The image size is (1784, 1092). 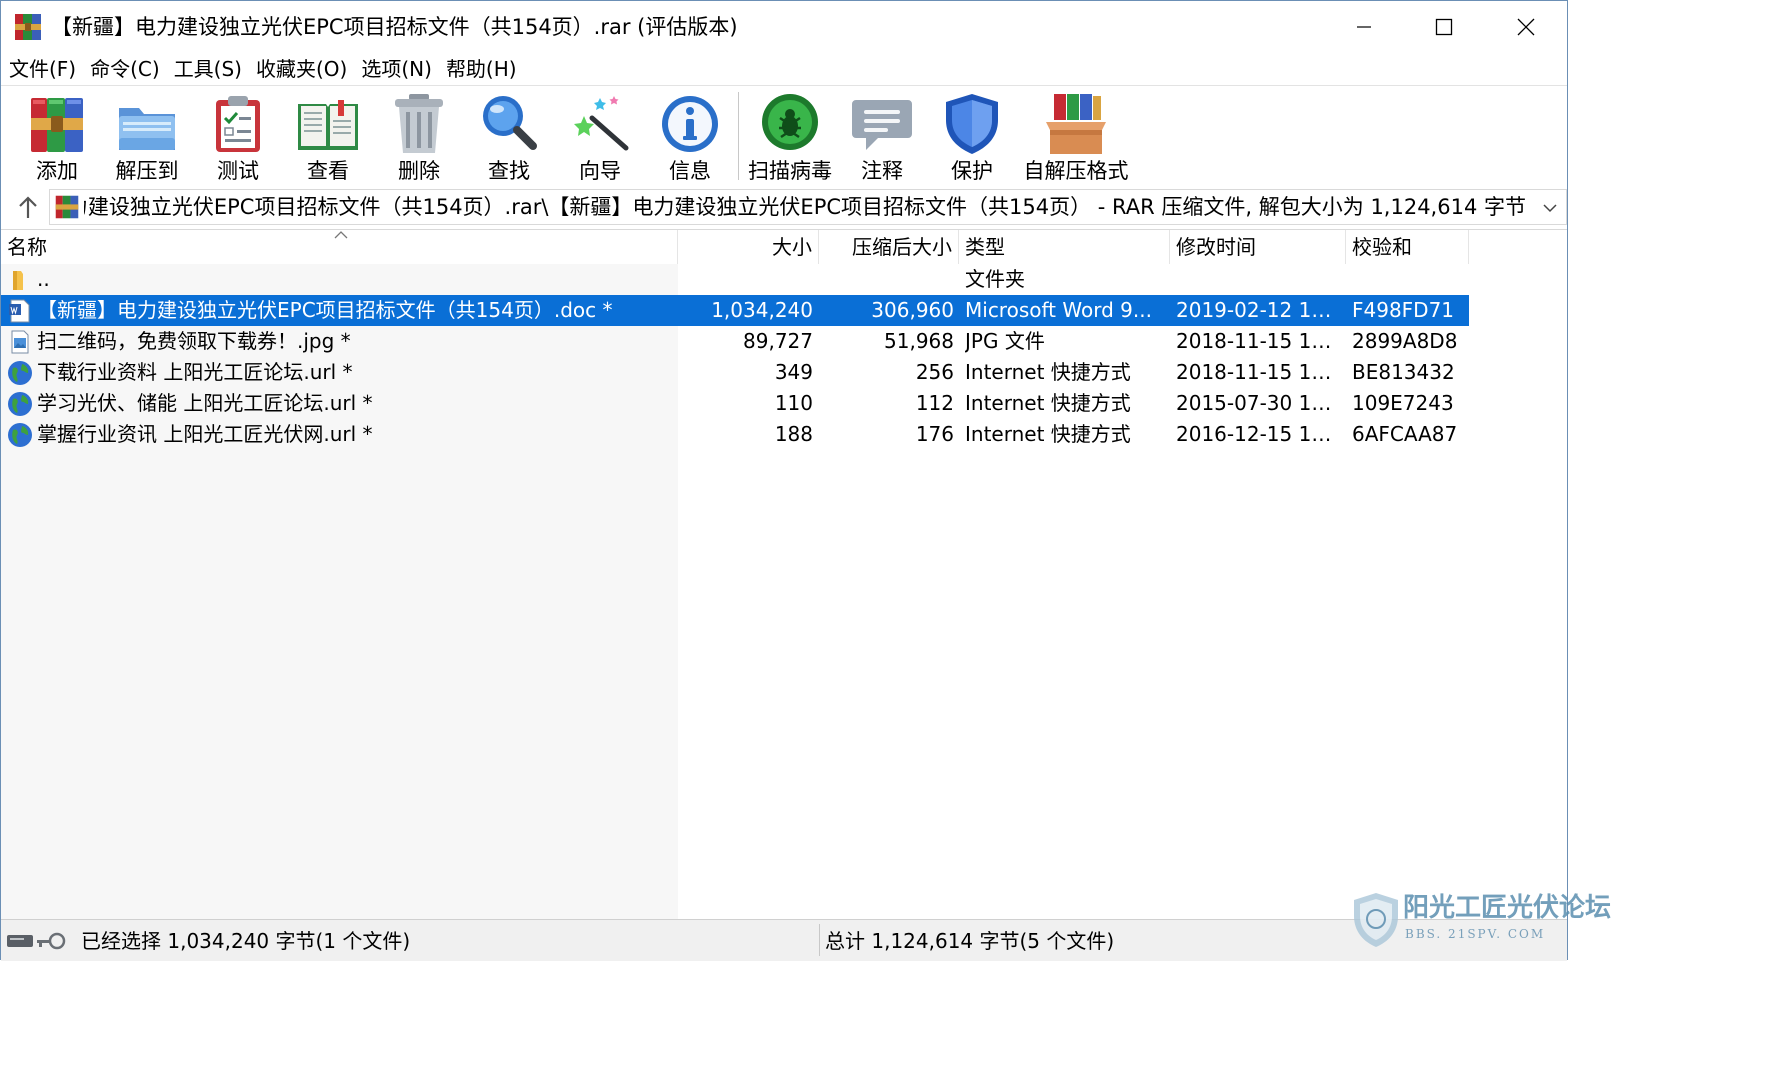 What do you see at coordinates (147, 129) in the screenshot?
I see `extract-folder-icon` at bounding box center [147, 129].